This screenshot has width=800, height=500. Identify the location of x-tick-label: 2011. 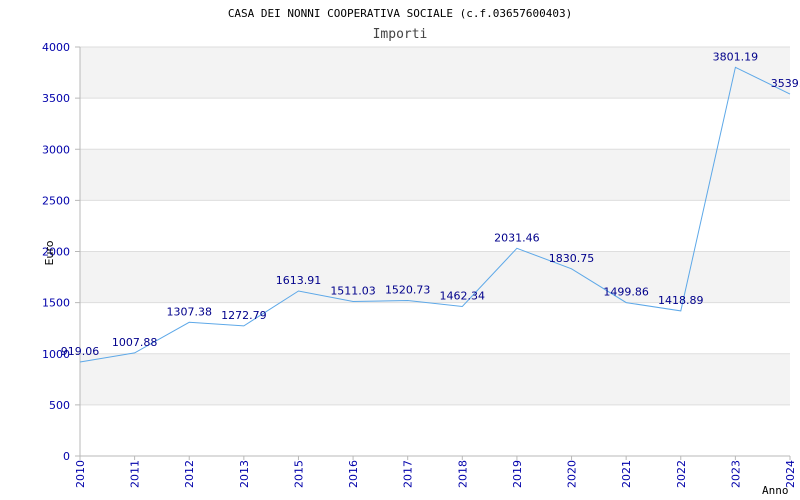
(135, 474).